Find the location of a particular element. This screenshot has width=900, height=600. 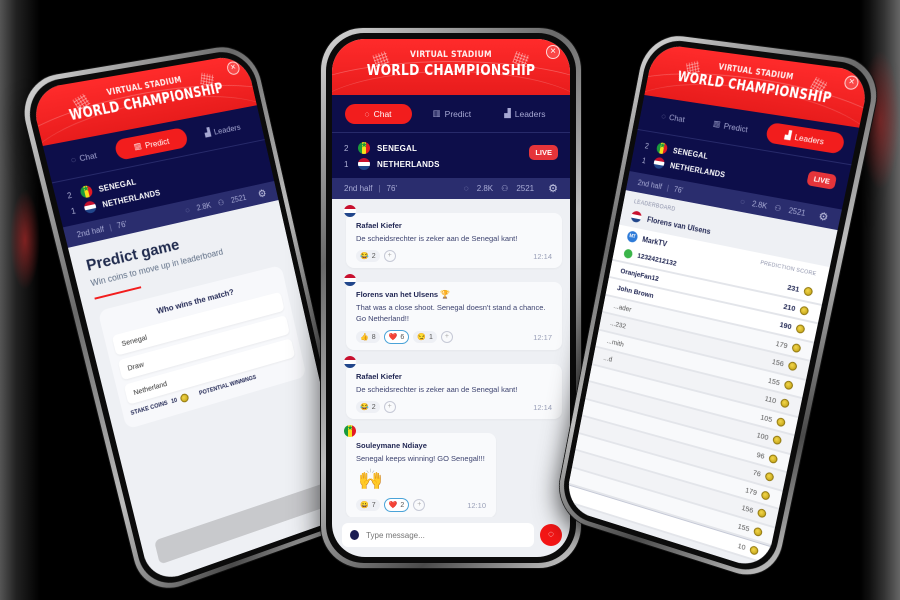

live-badge: LIVE is located at coordinates (543, 152).